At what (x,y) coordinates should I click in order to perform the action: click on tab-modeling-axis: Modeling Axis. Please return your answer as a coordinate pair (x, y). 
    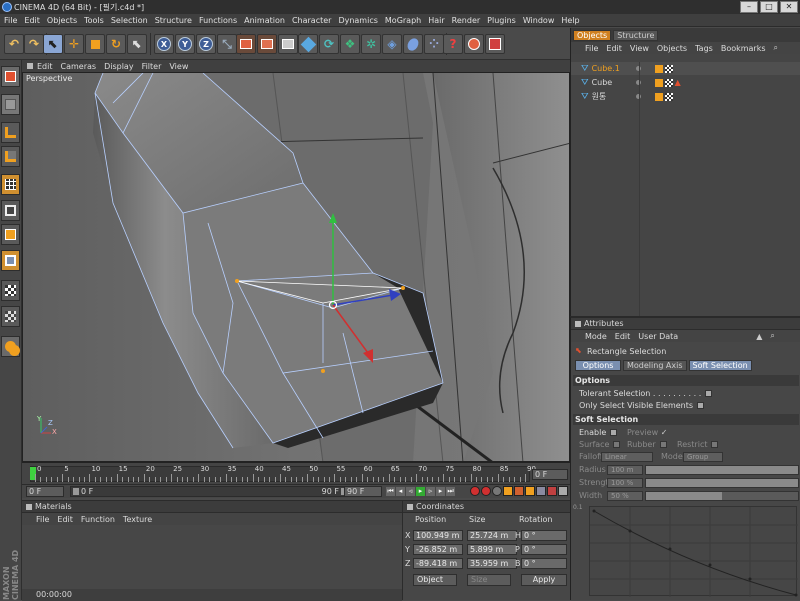
    Looking at the image, I should click on (655, 365).